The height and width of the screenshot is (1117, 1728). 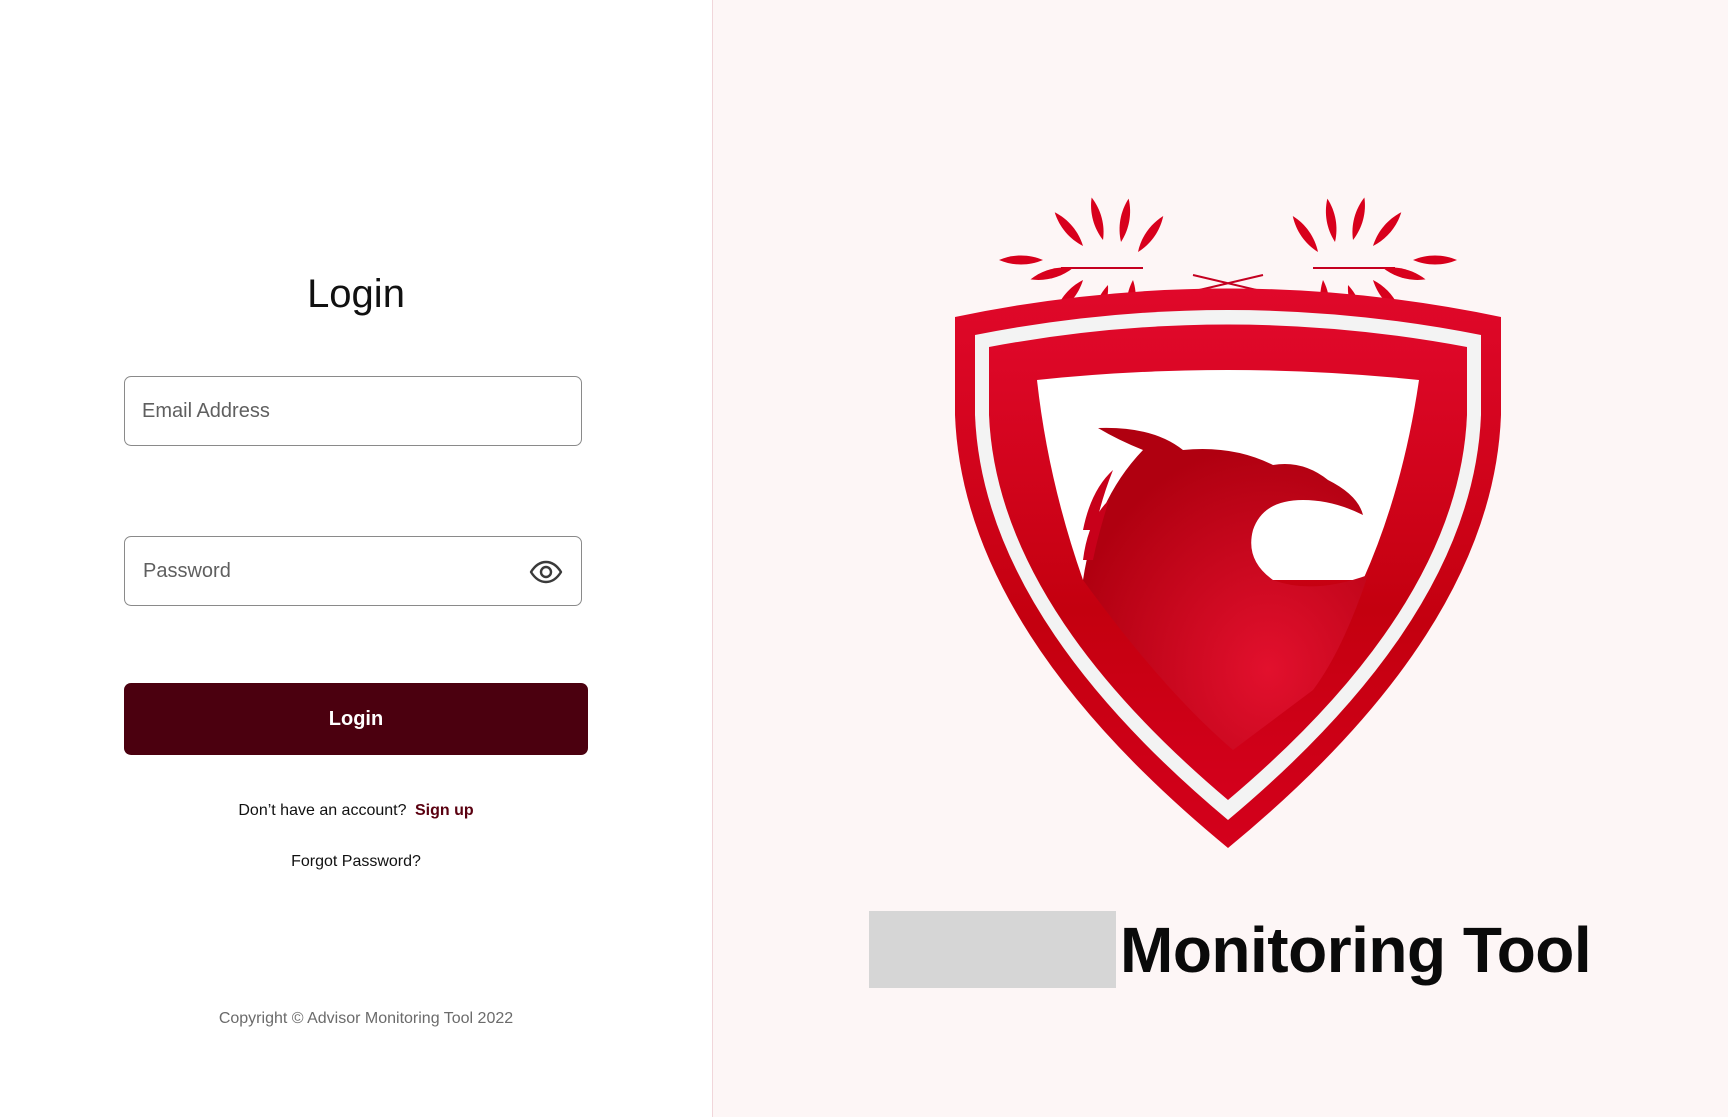 What do you see at coordinates (323, 571) in the screenshot?
I see `password-input` at bounding box center [323, 571].